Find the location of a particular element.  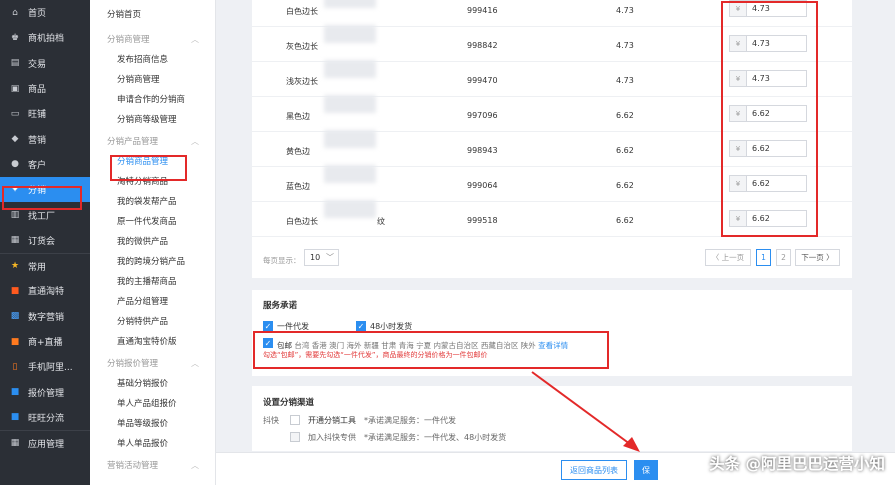

sub-nav-item: 我的袋发帮产品 is located at coordinates (152, 201).